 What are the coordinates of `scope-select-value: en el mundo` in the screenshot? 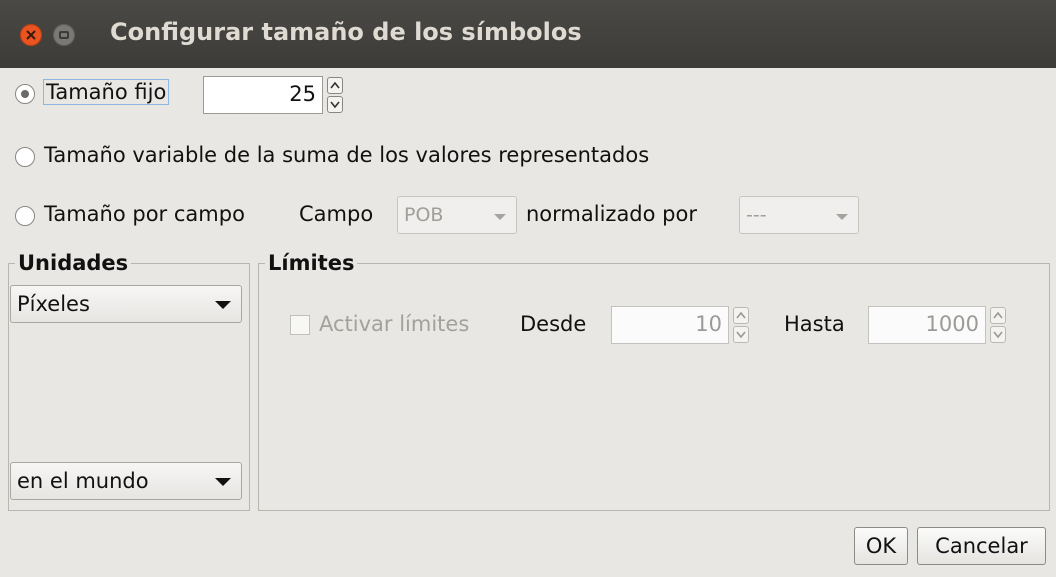 It's located at (83, 481).